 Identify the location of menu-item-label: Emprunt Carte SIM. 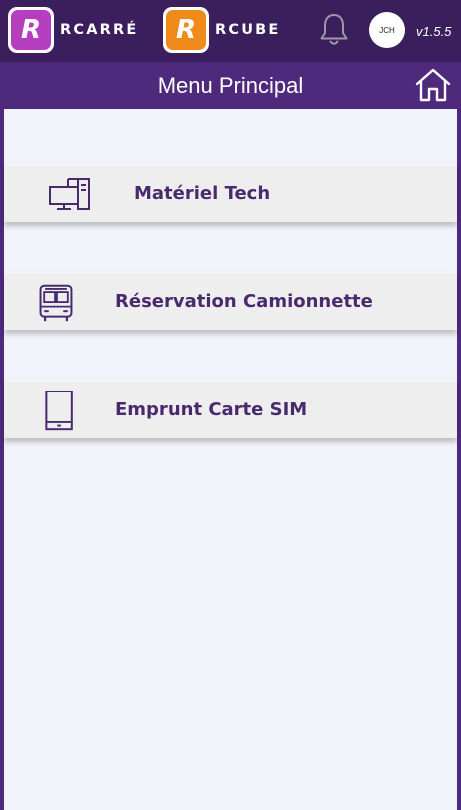
(211, 409).